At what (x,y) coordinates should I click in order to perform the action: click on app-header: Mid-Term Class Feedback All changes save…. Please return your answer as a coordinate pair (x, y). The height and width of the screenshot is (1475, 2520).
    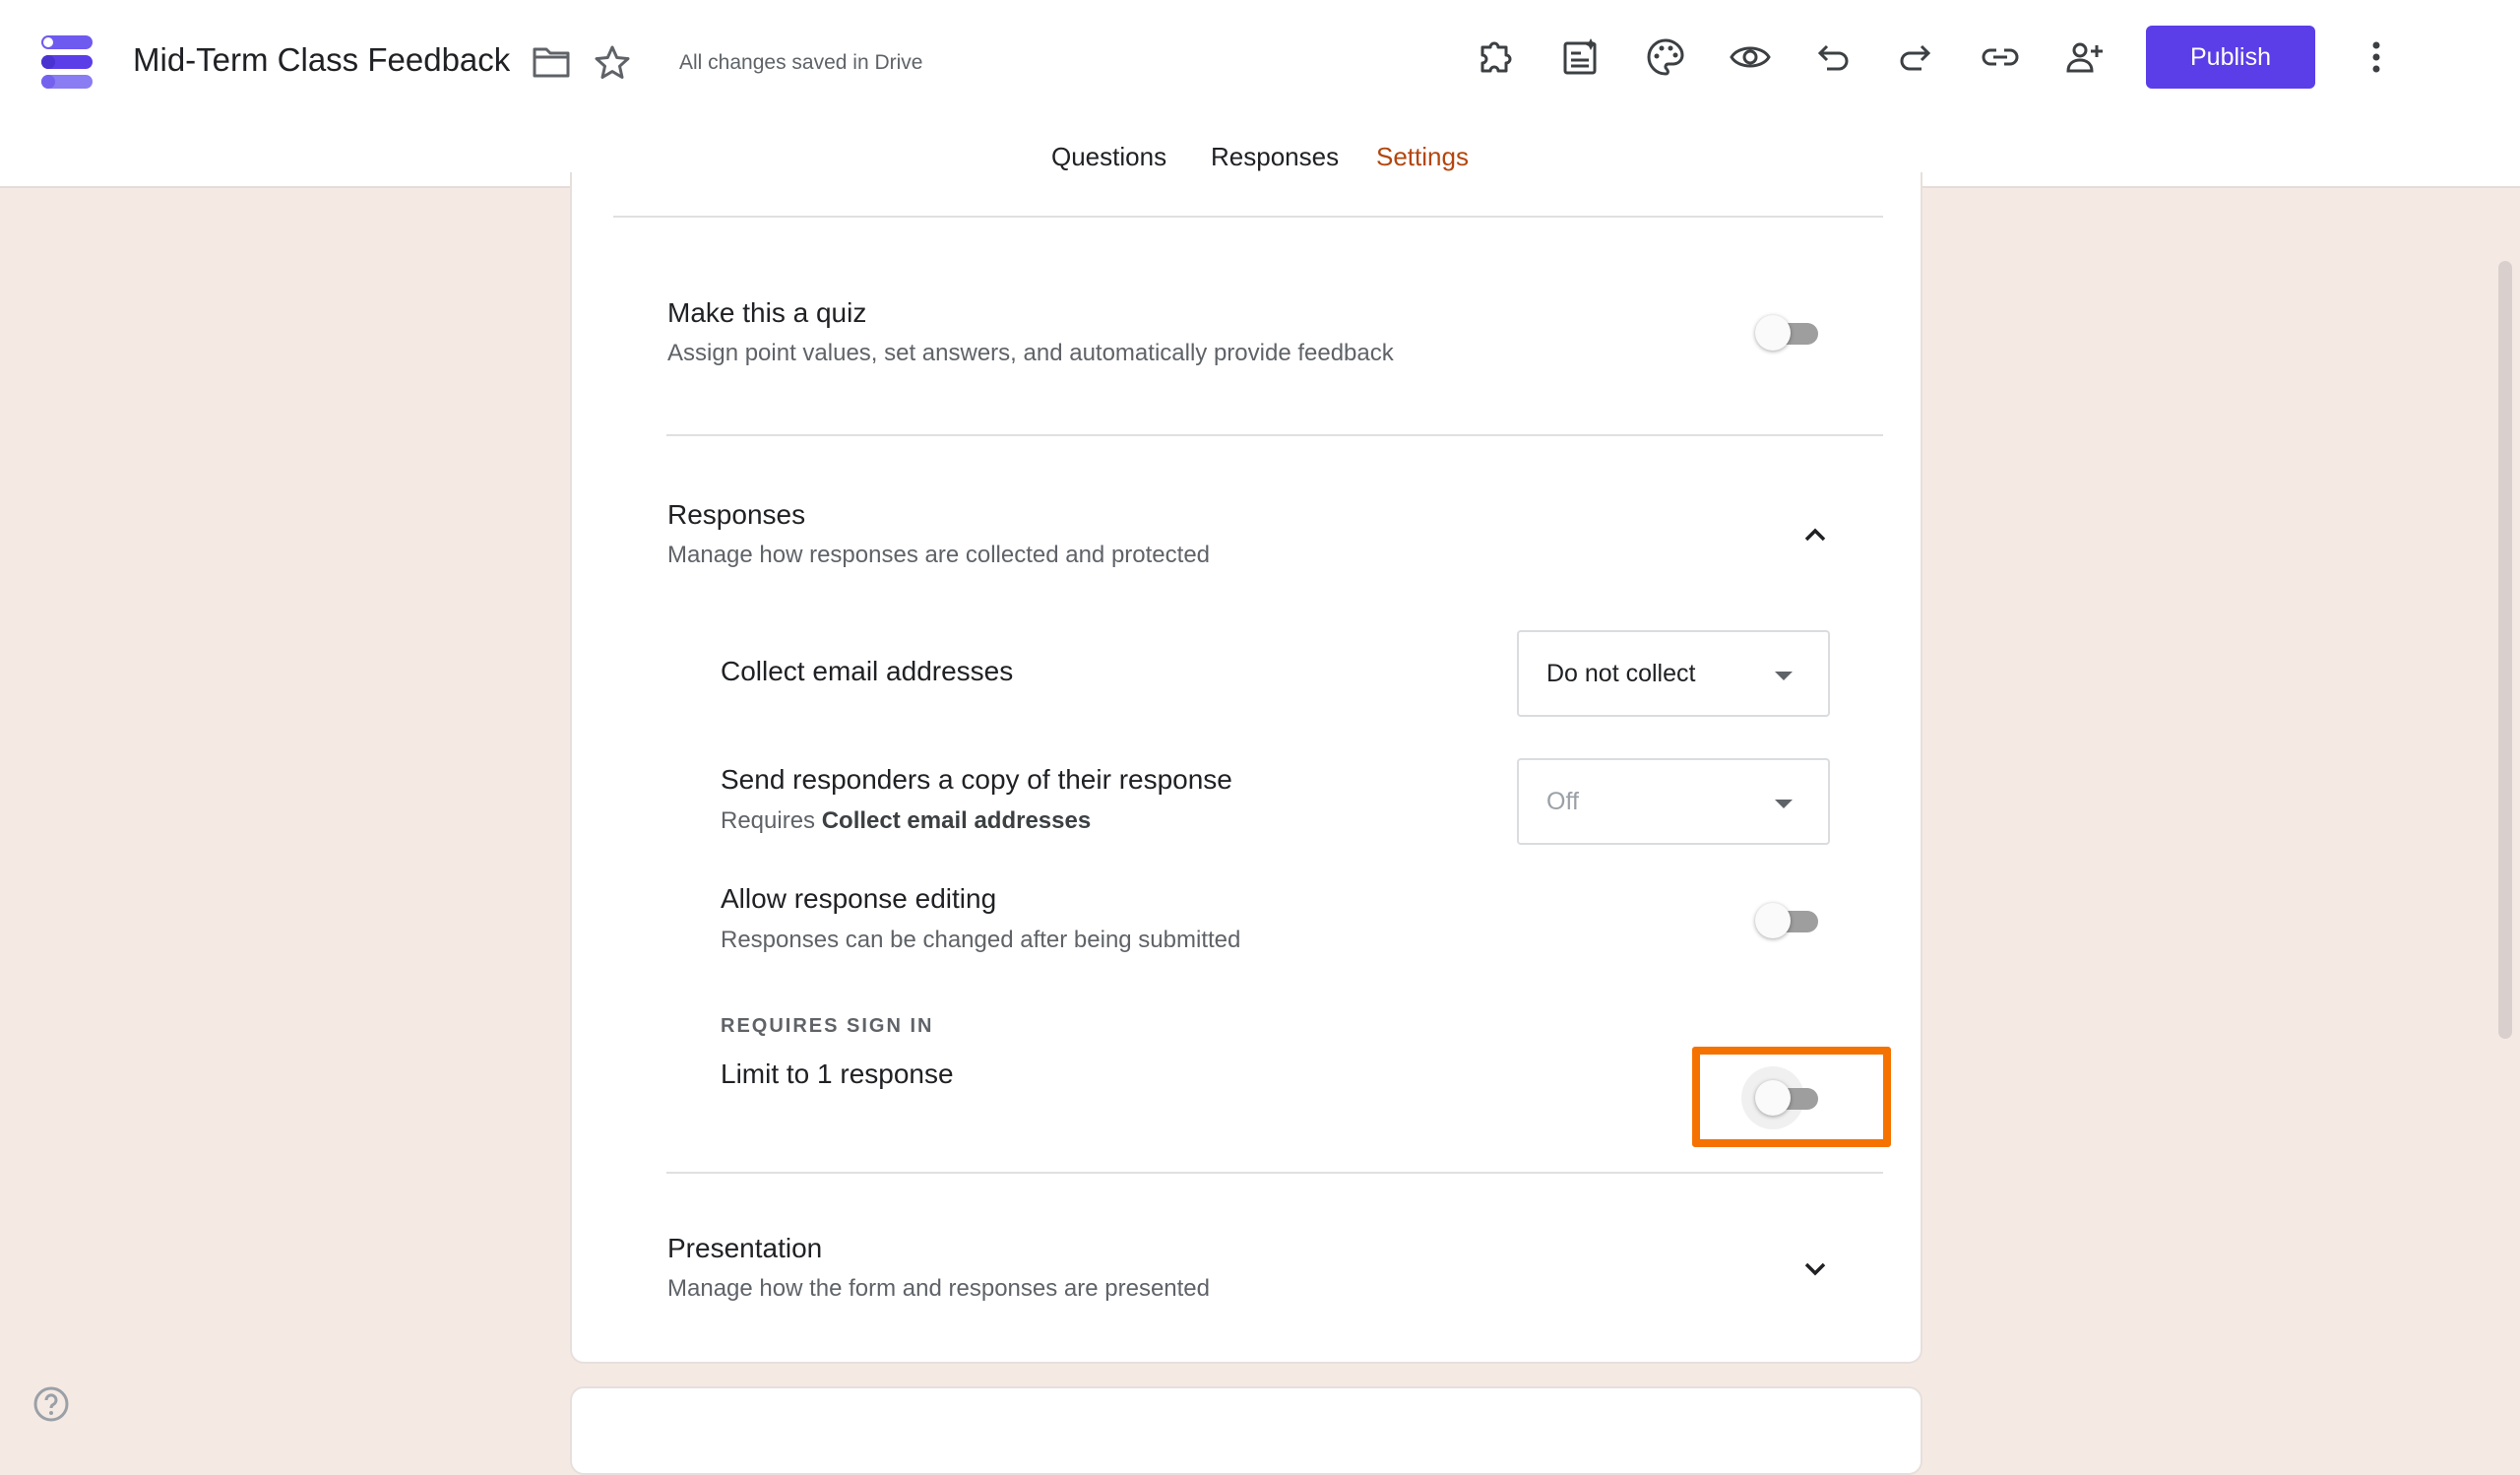
    Looking at the image, I should click on (1260, 94).